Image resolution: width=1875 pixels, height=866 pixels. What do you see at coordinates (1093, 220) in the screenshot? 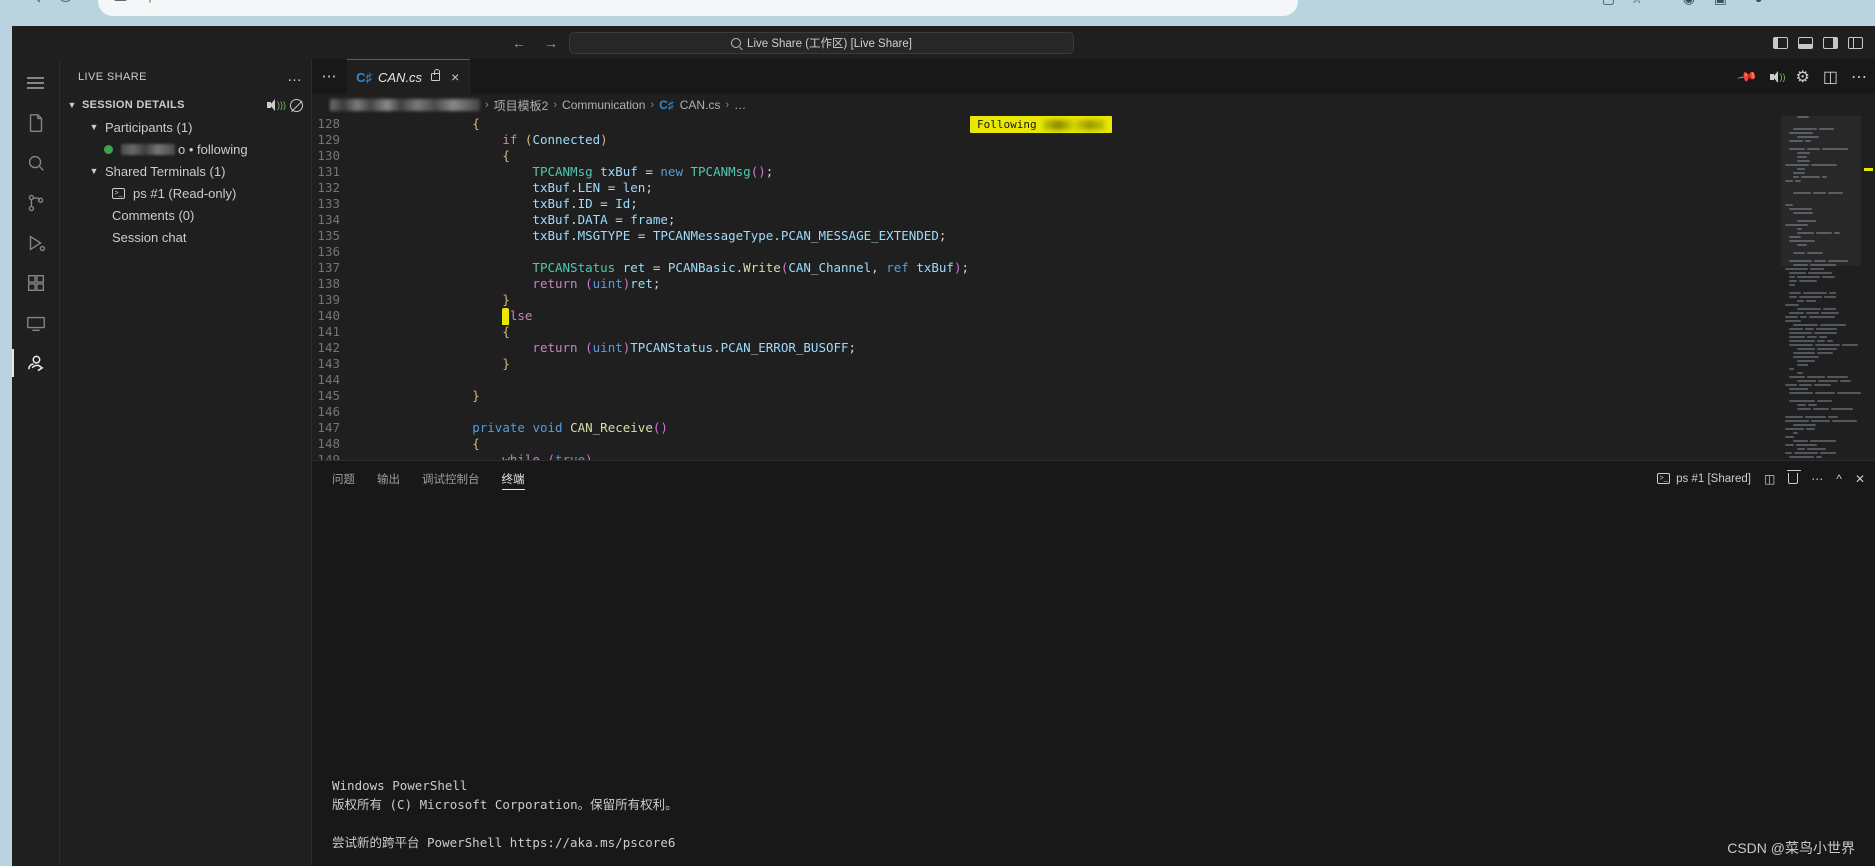
I see `code-line: 134 txBuf.DATA = frame;` at bounding box center [1093, 220].